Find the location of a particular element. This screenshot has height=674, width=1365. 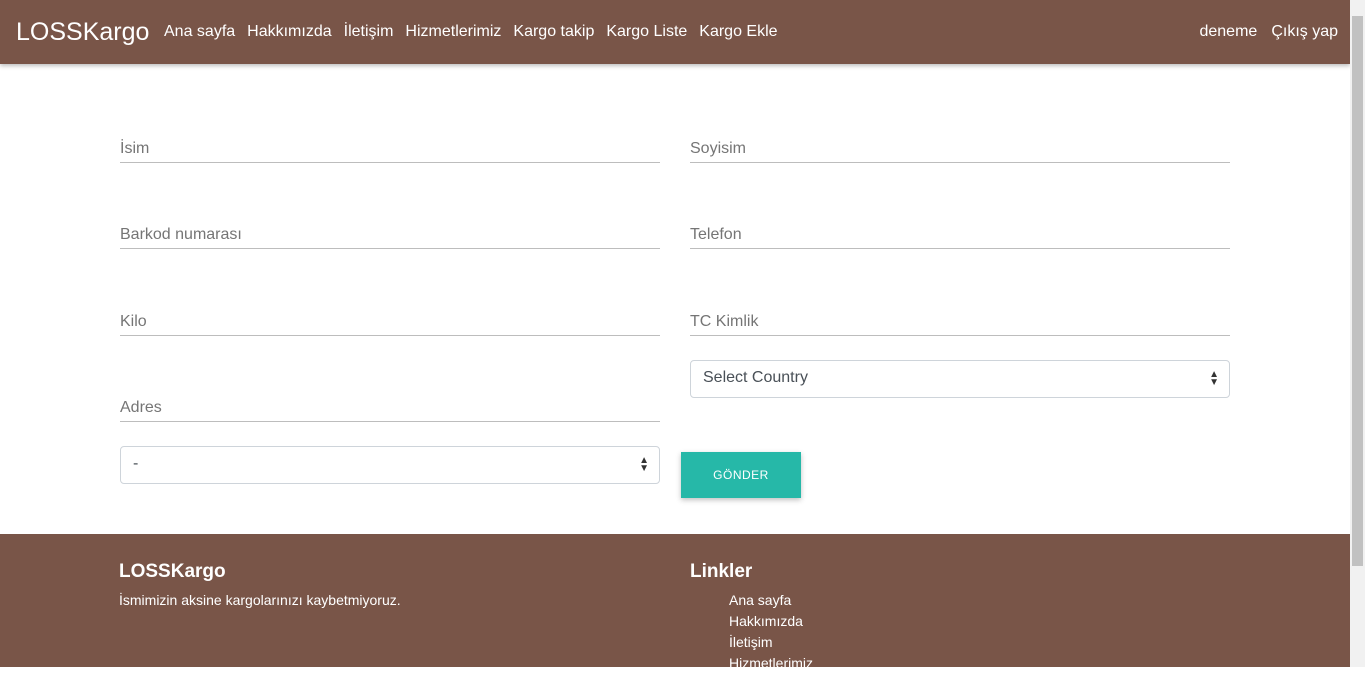

brand-logo: LOSSKargo is located at coordinates (82, 32).